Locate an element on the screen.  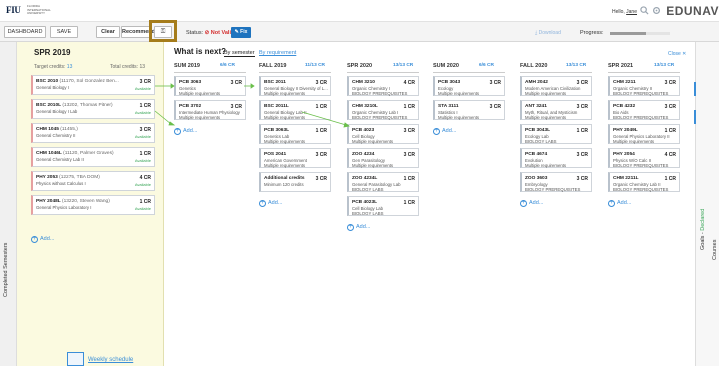
user-name-link: Jane is located at coordinates (631, 12).